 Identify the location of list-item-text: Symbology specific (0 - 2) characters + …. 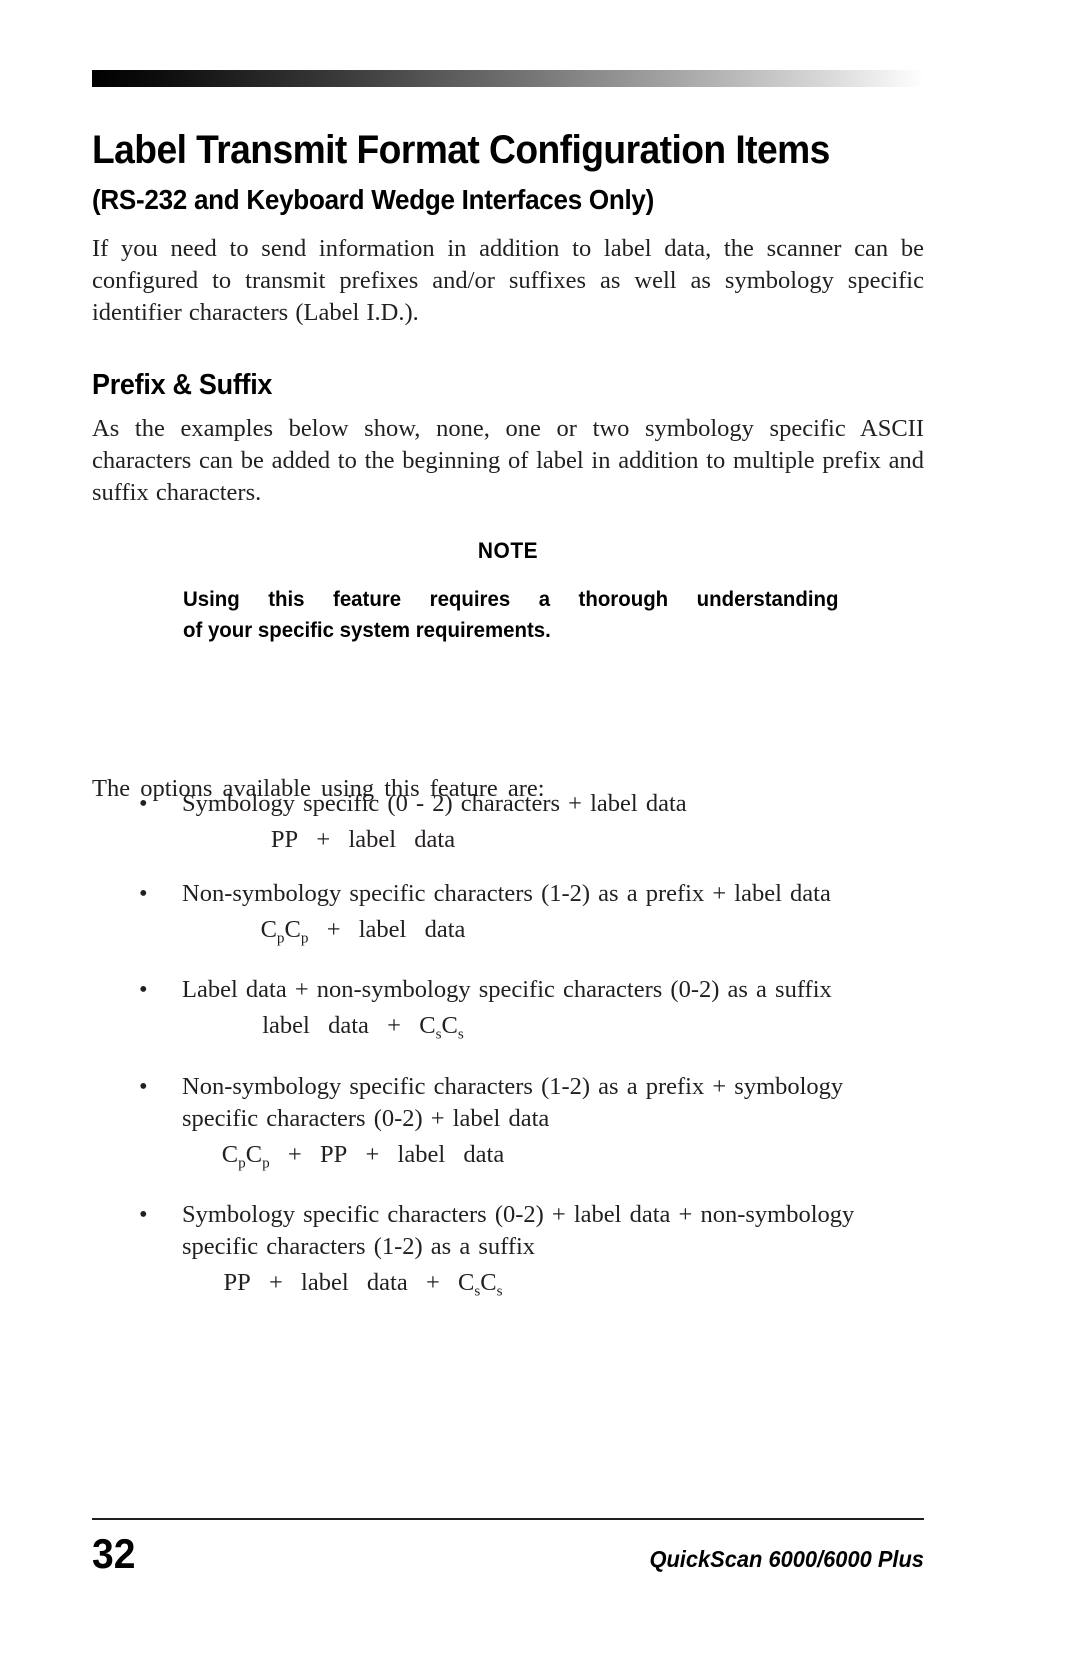
(434, 803).